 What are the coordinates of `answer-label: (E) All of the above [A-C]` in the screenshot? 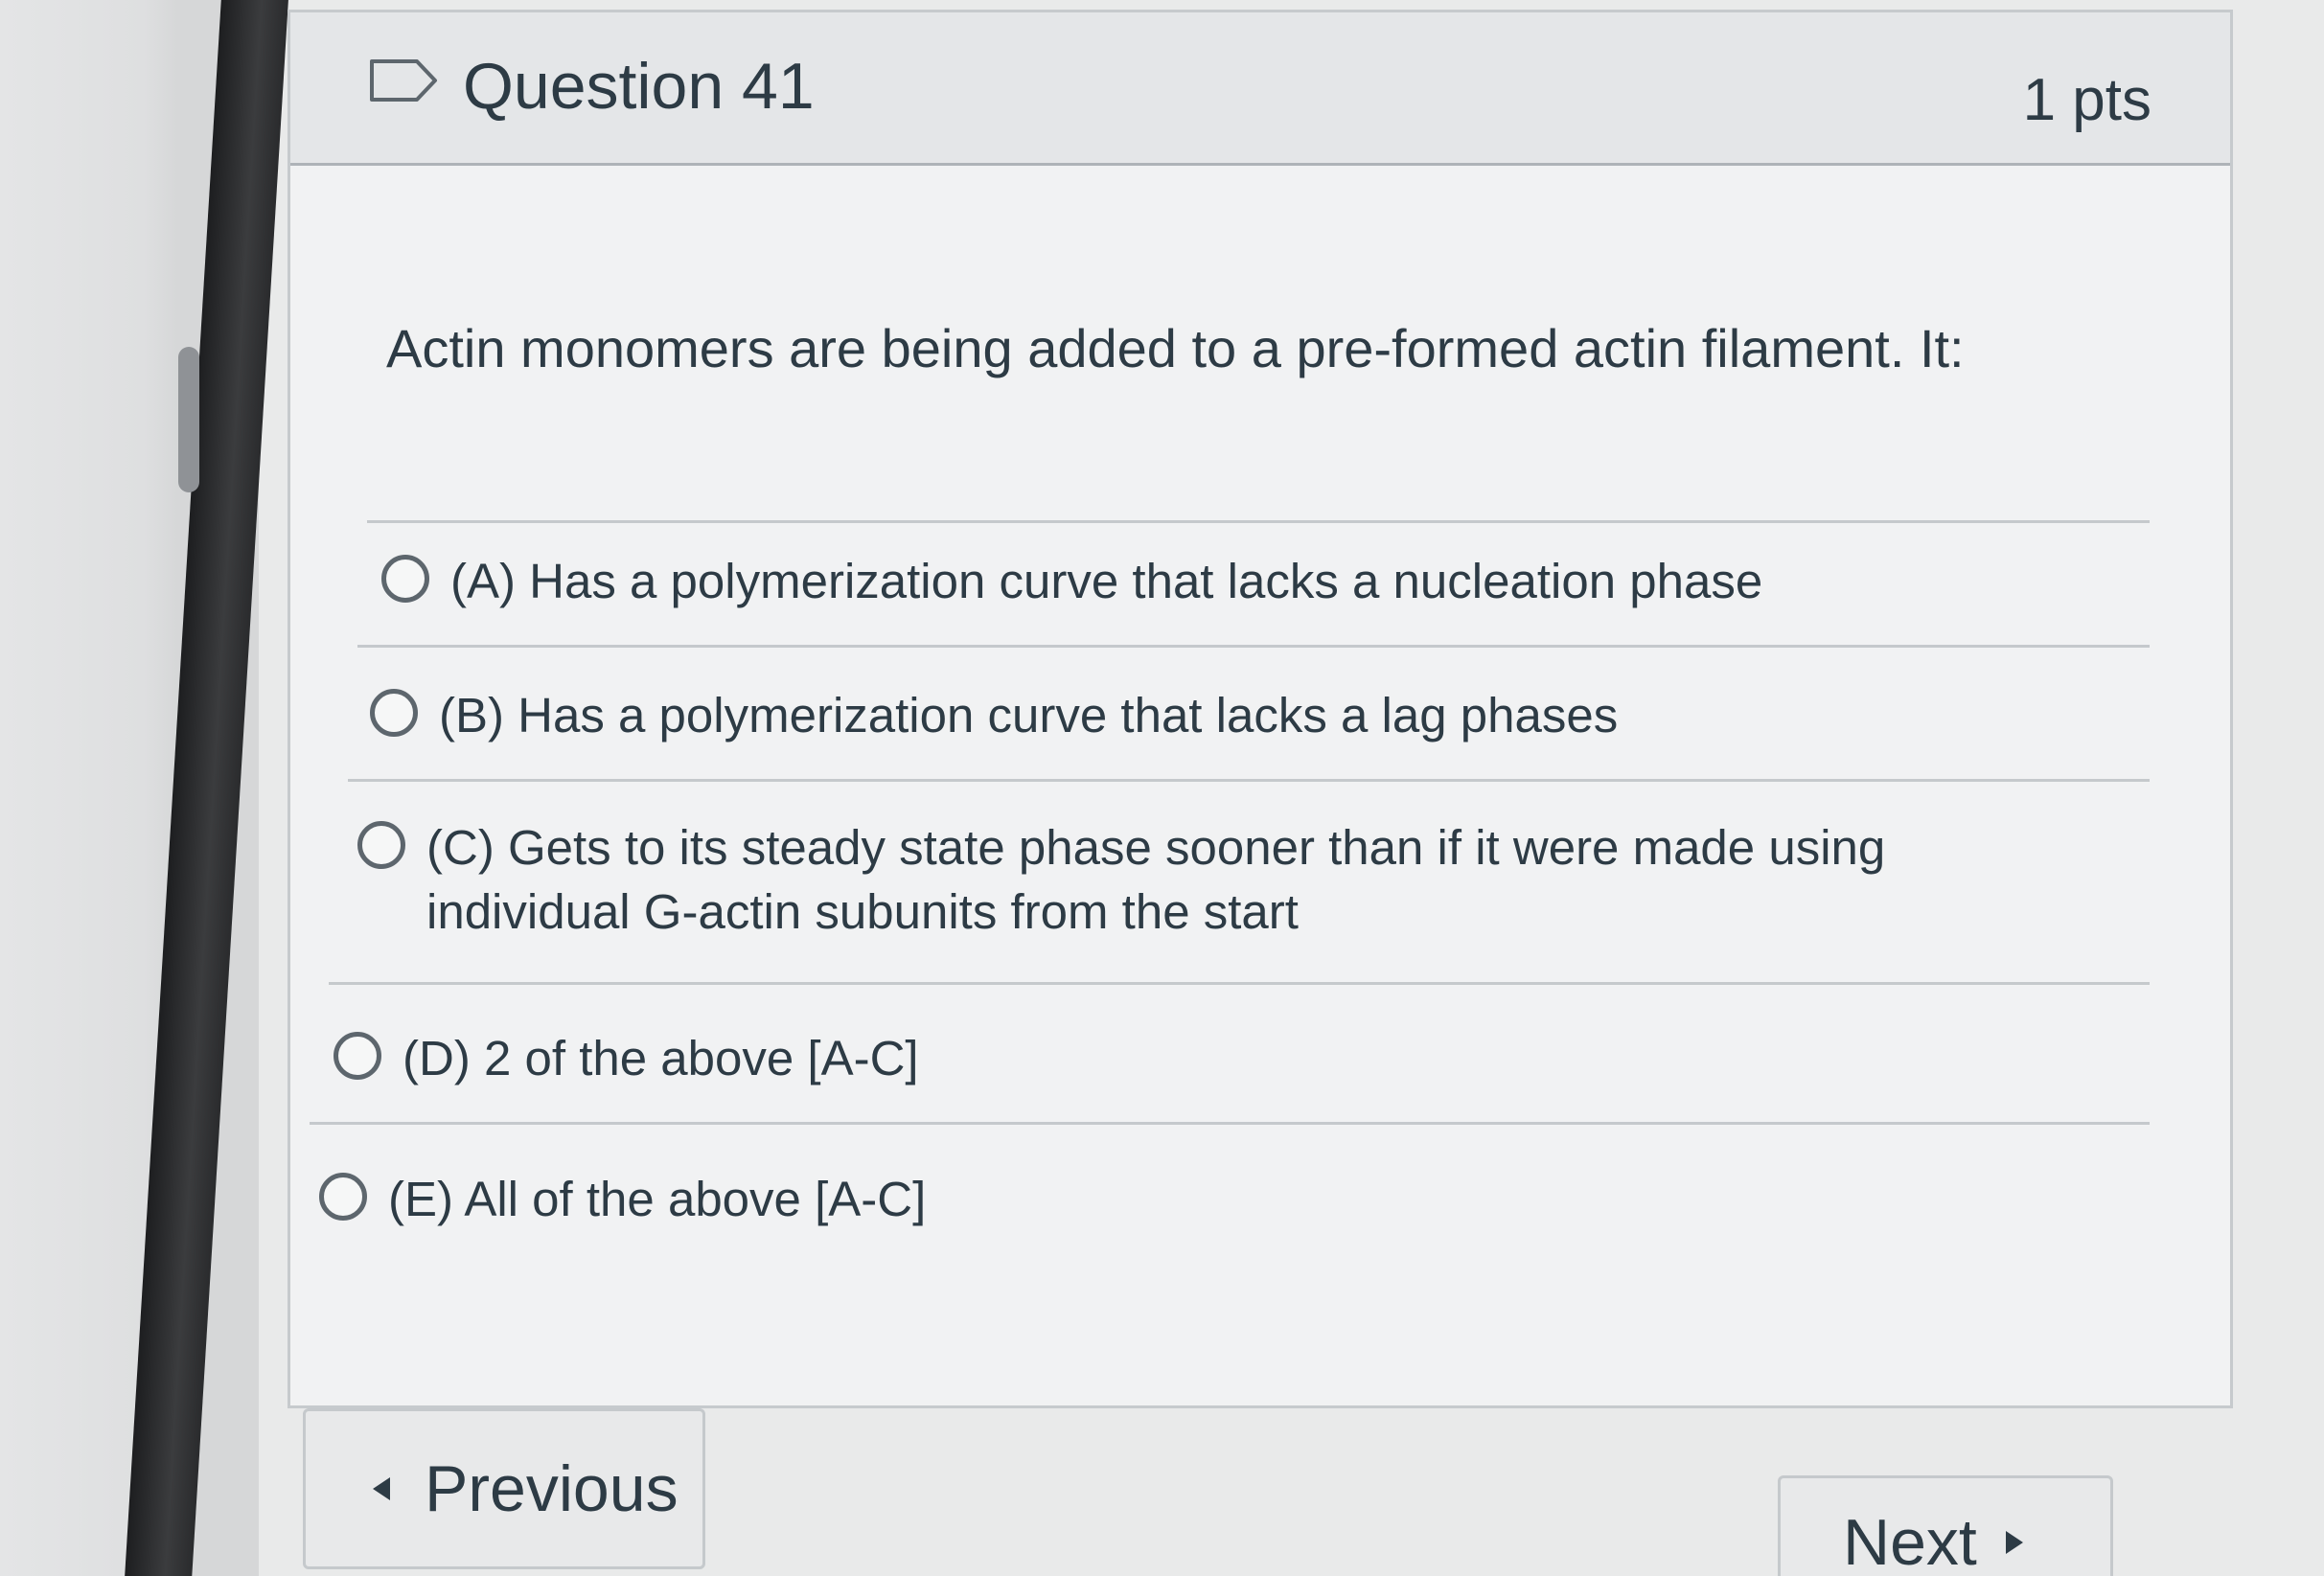 It's located at (657, 1199).